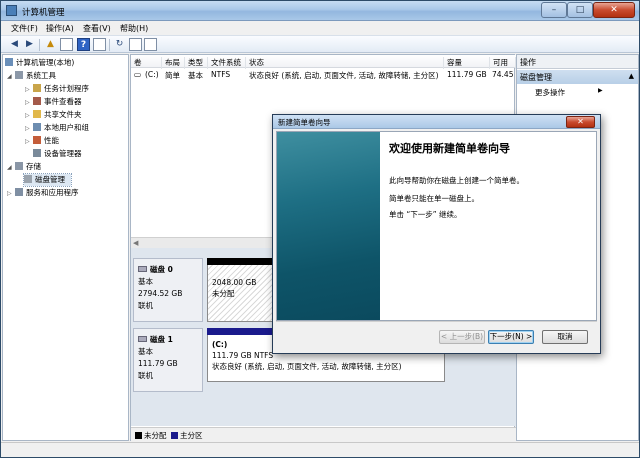 This screenshot has height=458, width=640. Describe the element at coordinates (152, 74) in the screenshot. I see `volume-cell: (C:)` at that location.